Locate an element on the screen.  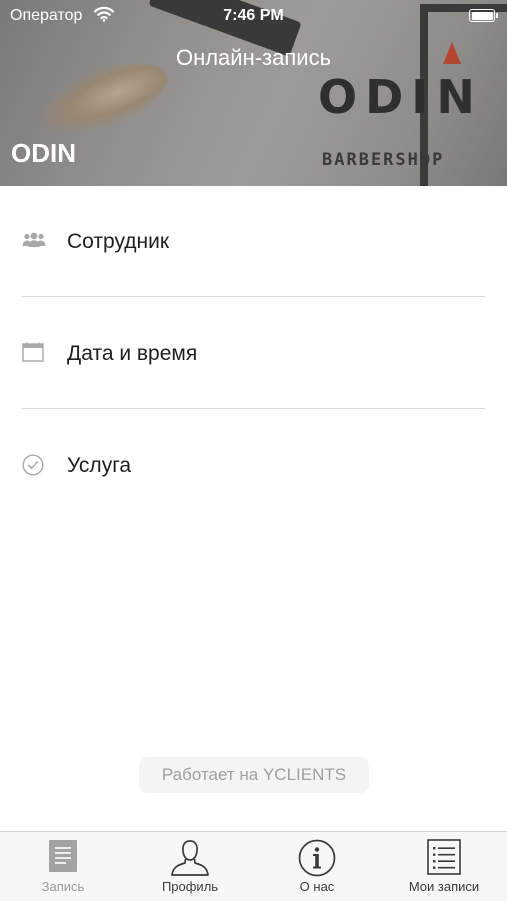
document-icon is located at coordinates (63, 856).